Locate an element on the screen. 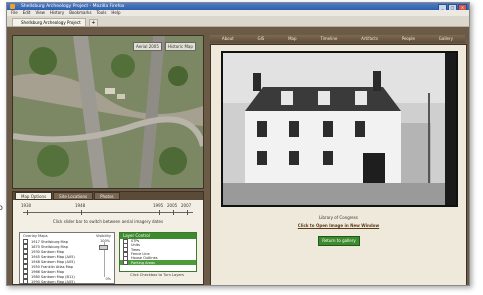 This screenshot has height=295, width=483. date-label: 2007 is located at coordinates (186, 205).